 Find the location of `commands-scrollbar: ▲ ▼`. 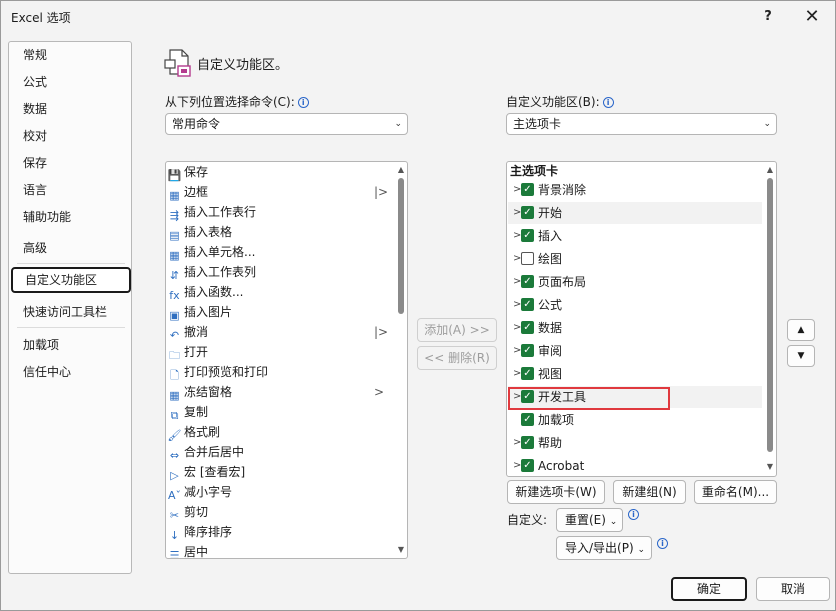

commands-scrollbar: ▲ ▼ is located at coordinates (401, 360).